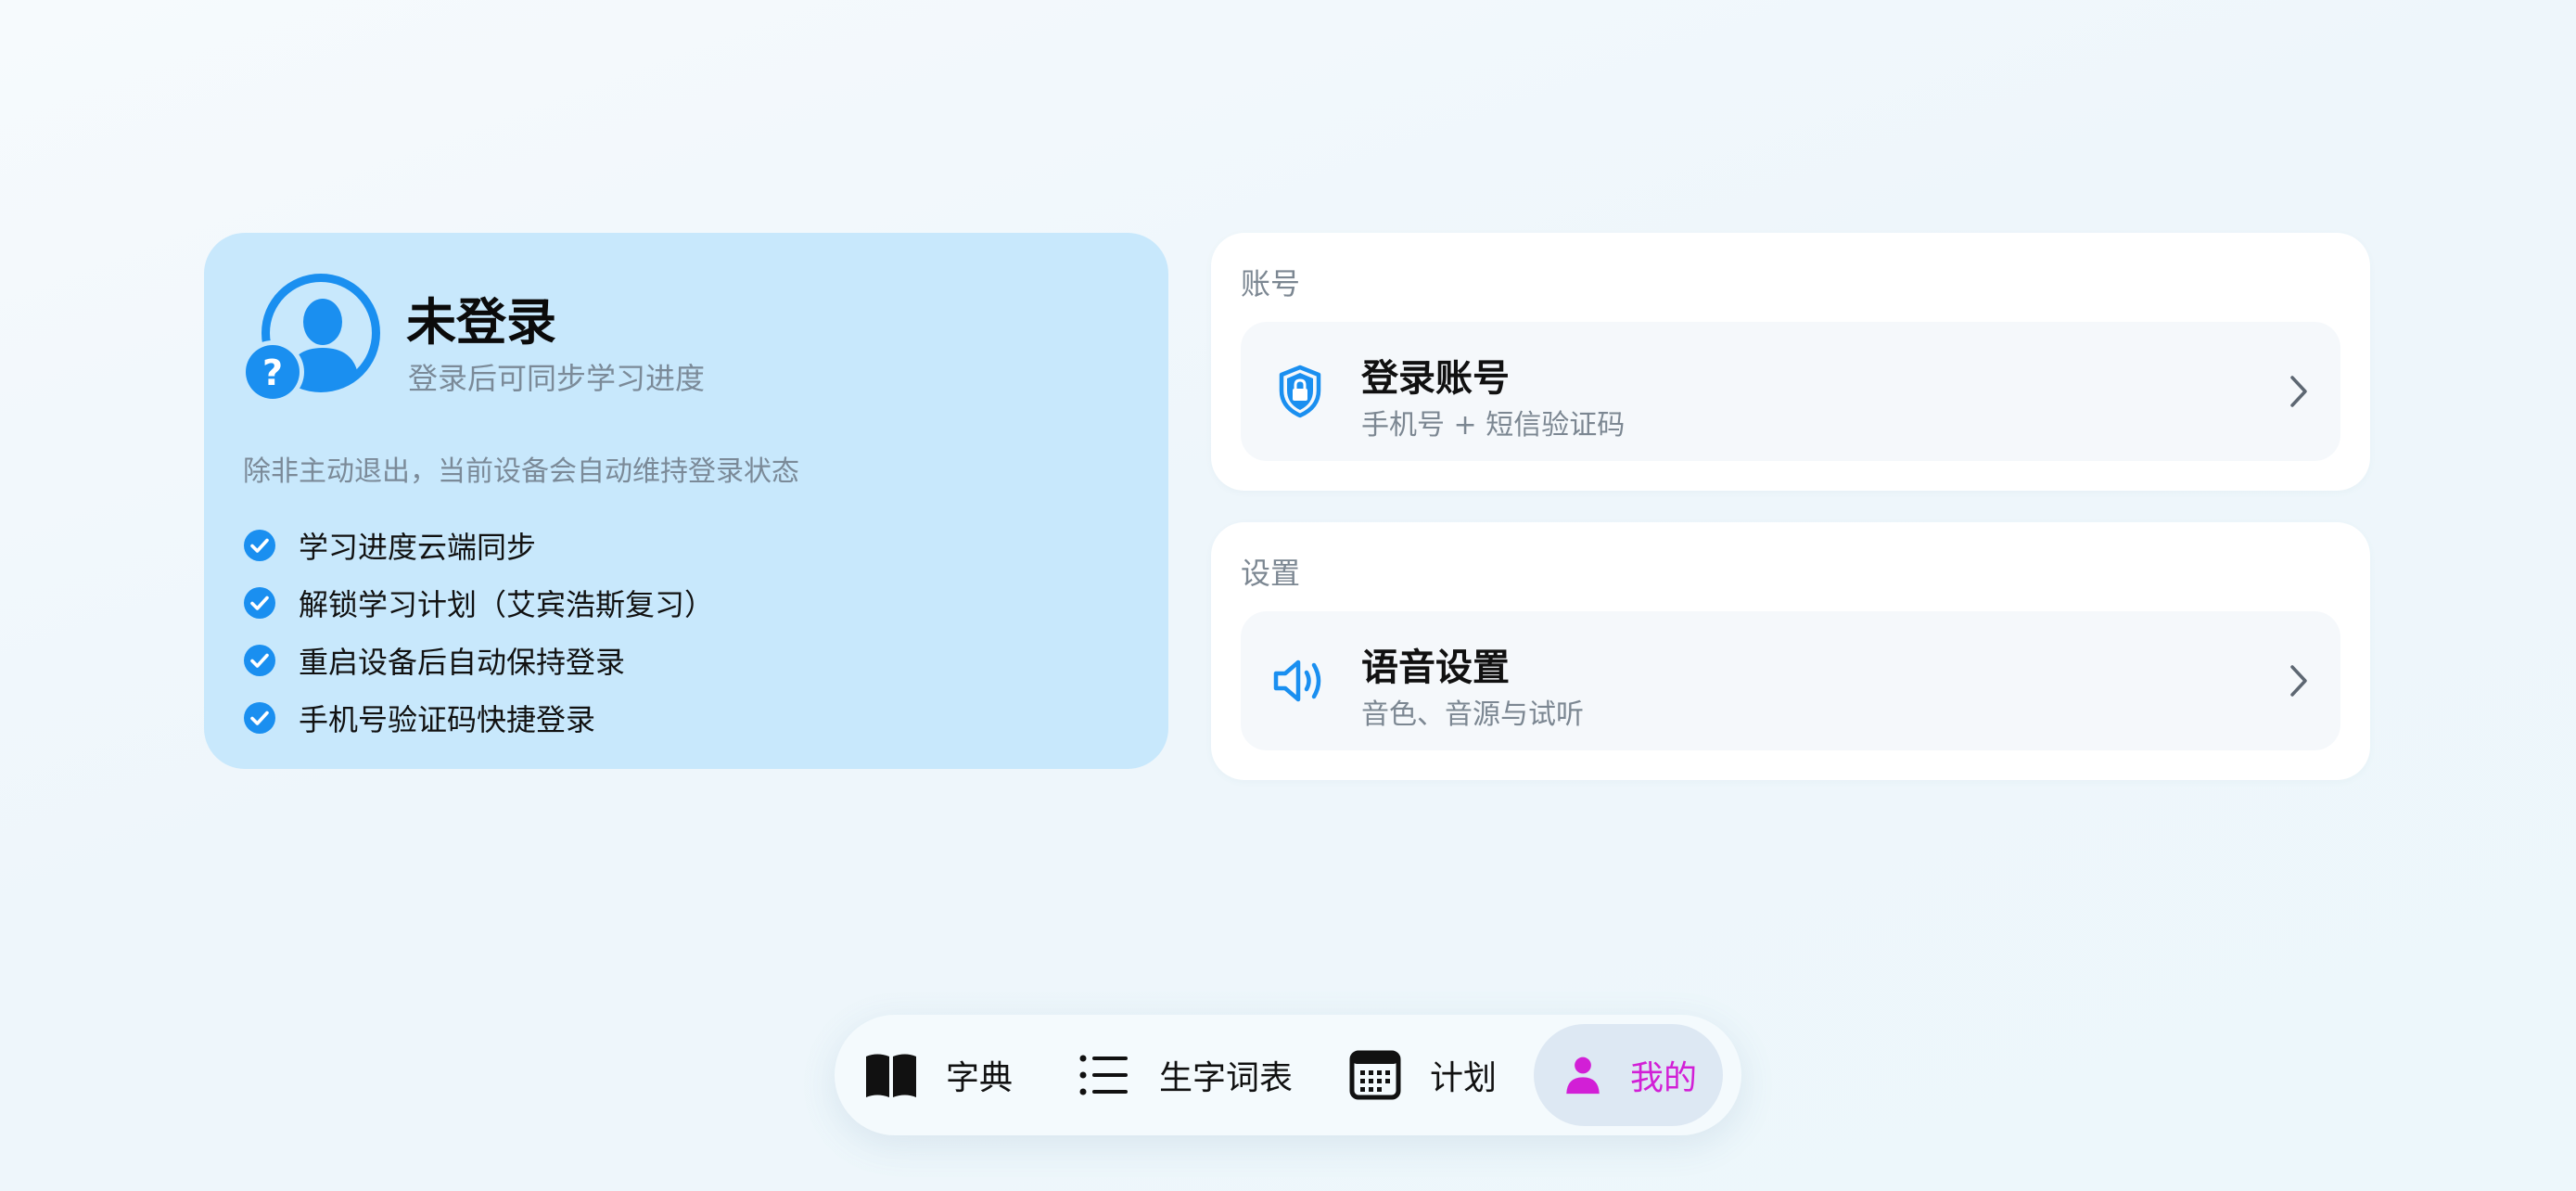 The height and width of the screenshot is (1191, 2576). What do you see at coordinates (1297, 681) in the screenshot?
I see `speaker-icon` at bounding box center [1297, 681].